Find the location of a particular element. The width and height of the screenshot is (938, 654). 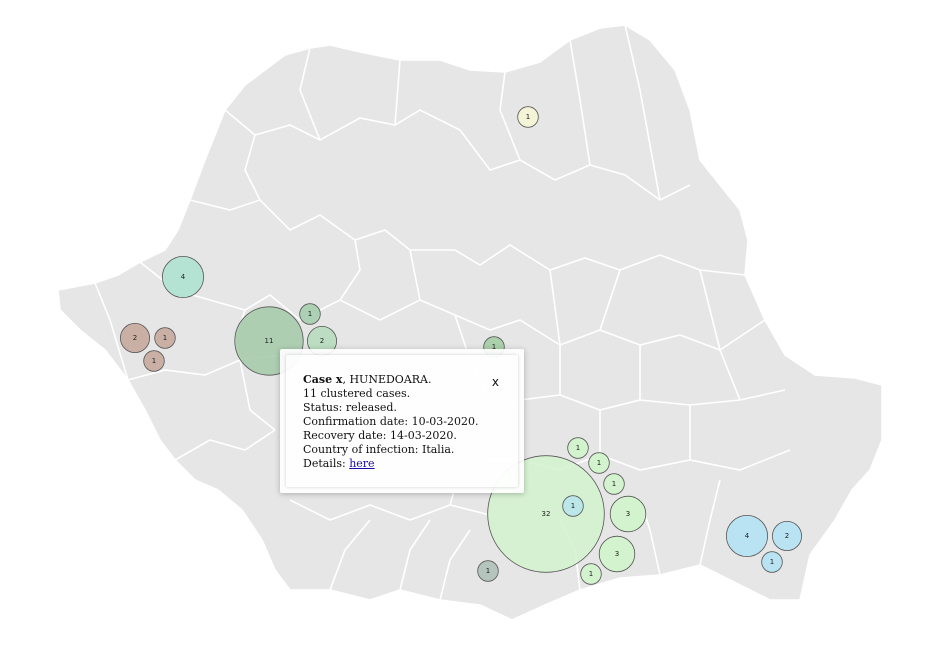

case-label: Case x is located at coordinates (323, 379).